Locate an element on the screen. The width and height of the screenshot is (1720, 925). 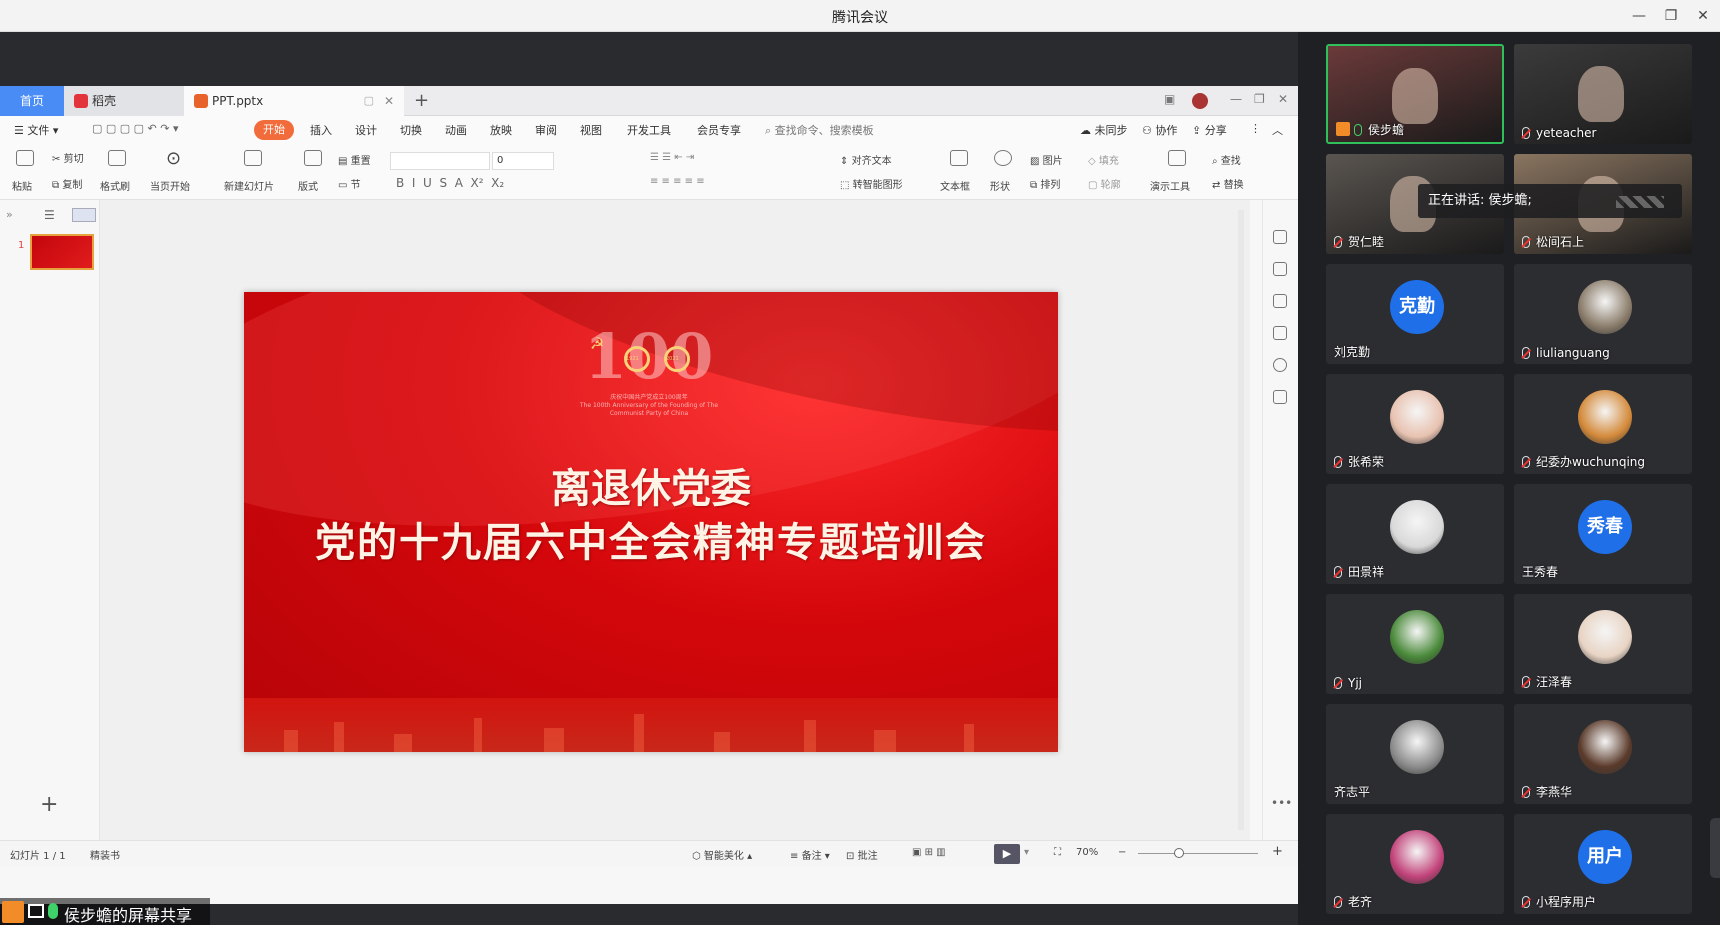
font-family-select is located at coordinates (440, 161).